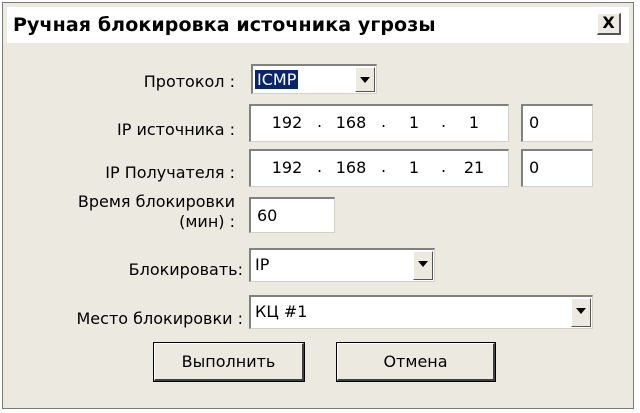 Image resolution: width=640 pixels, height=413 pixels. Describe the element at coordinates (207, 221) in the screenshot. I see `block-time-label-line2: (мин) :` at that location.